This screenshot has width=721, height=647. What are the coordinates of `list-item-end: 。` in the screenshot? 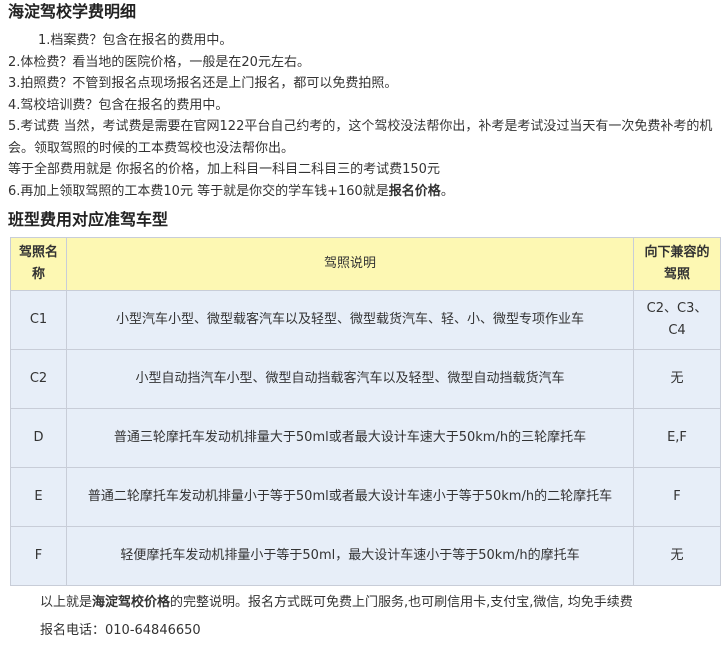 It's located at (447, 191).